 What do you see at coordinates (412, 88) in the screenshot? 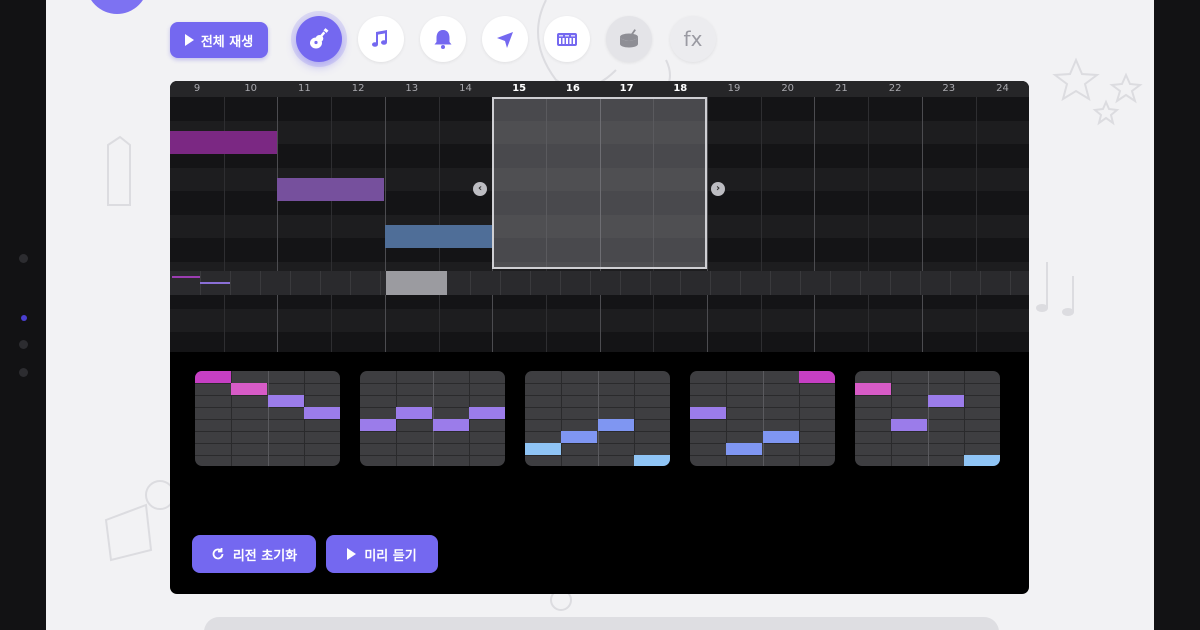
I see `measure-number: 13` at bounding box center [412, 88].